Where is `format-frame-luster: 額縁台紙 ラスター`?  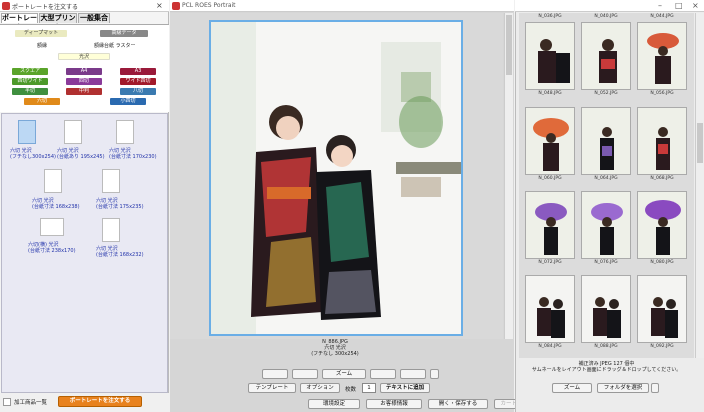
format-frame-luster: 額縁台紙 ラスター is located at coordinates (115, 45).